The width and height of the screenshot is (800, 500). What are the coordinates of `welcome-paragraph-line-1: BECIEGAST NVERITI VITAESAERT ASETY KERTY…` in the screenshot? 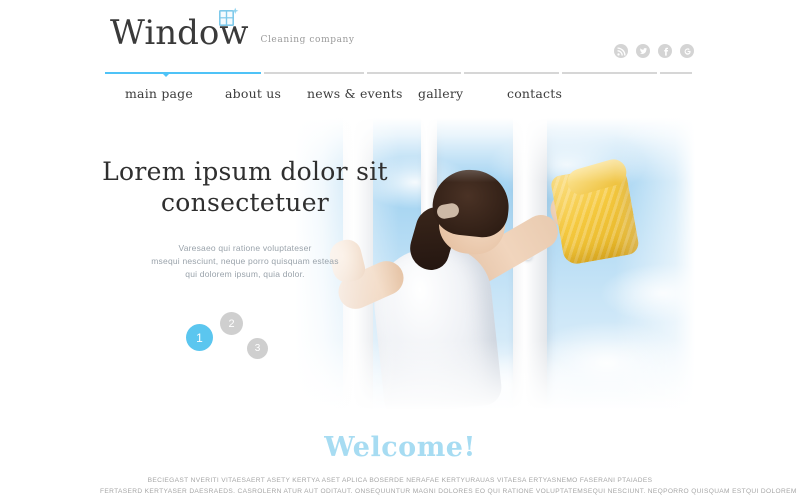 It's located at (400, 480).